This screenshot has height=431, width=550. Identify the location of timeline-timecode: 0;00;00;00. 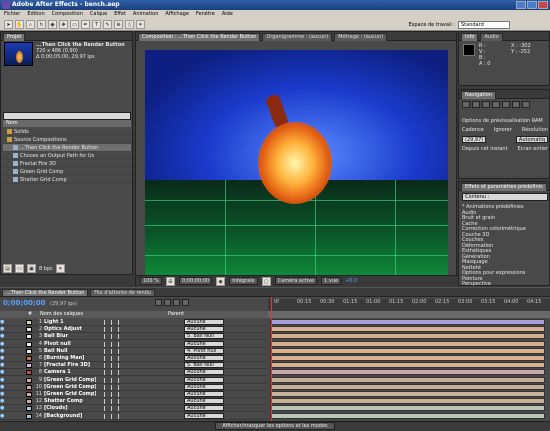
(24, 303).